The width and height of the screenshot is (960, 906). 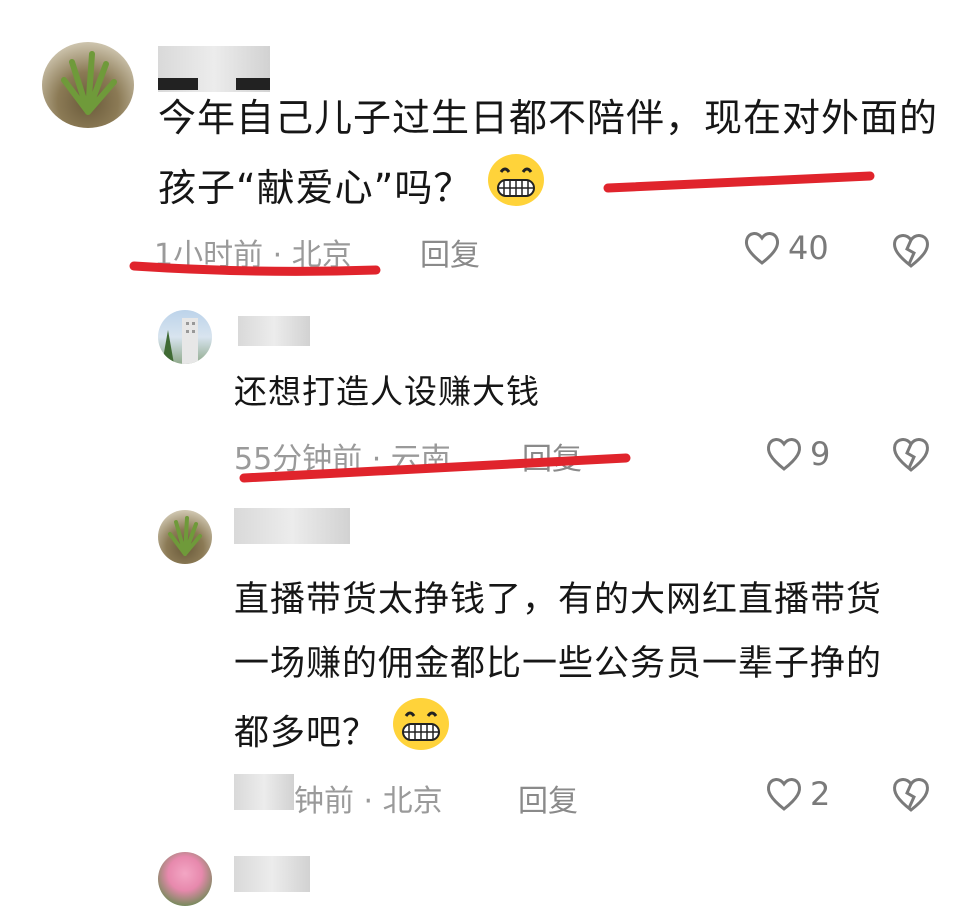 What do you see at coordinates (264, 792) in the screenshot?
I see `time-blurred` at bounding box center [264, 792].